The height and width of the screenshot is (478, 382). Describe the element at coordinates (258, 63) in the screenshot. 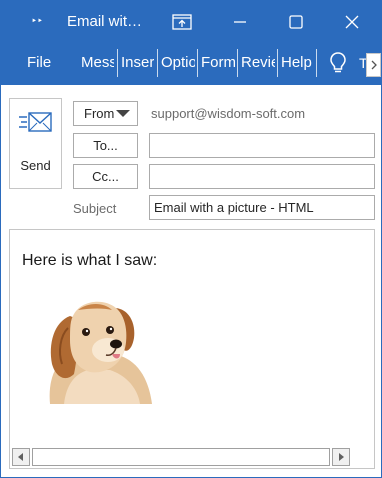

I see `tab-review: Revie` at that location.